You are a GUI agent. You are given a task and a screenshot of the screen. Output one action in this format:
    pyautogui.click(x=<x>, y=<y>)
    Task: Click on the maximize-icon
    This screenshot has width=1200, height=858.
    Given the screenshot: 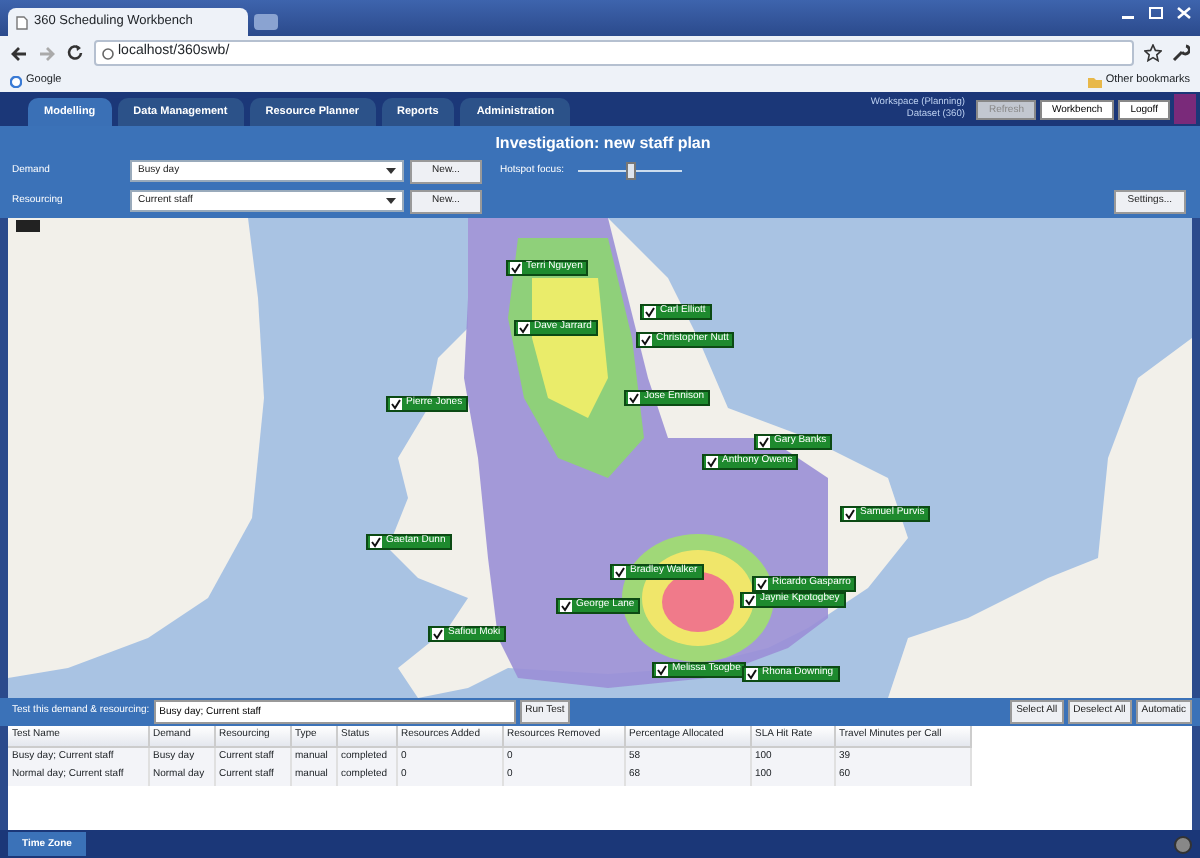 What is the action you would take?
    pyautogui.click(x=1156, y=13)
    